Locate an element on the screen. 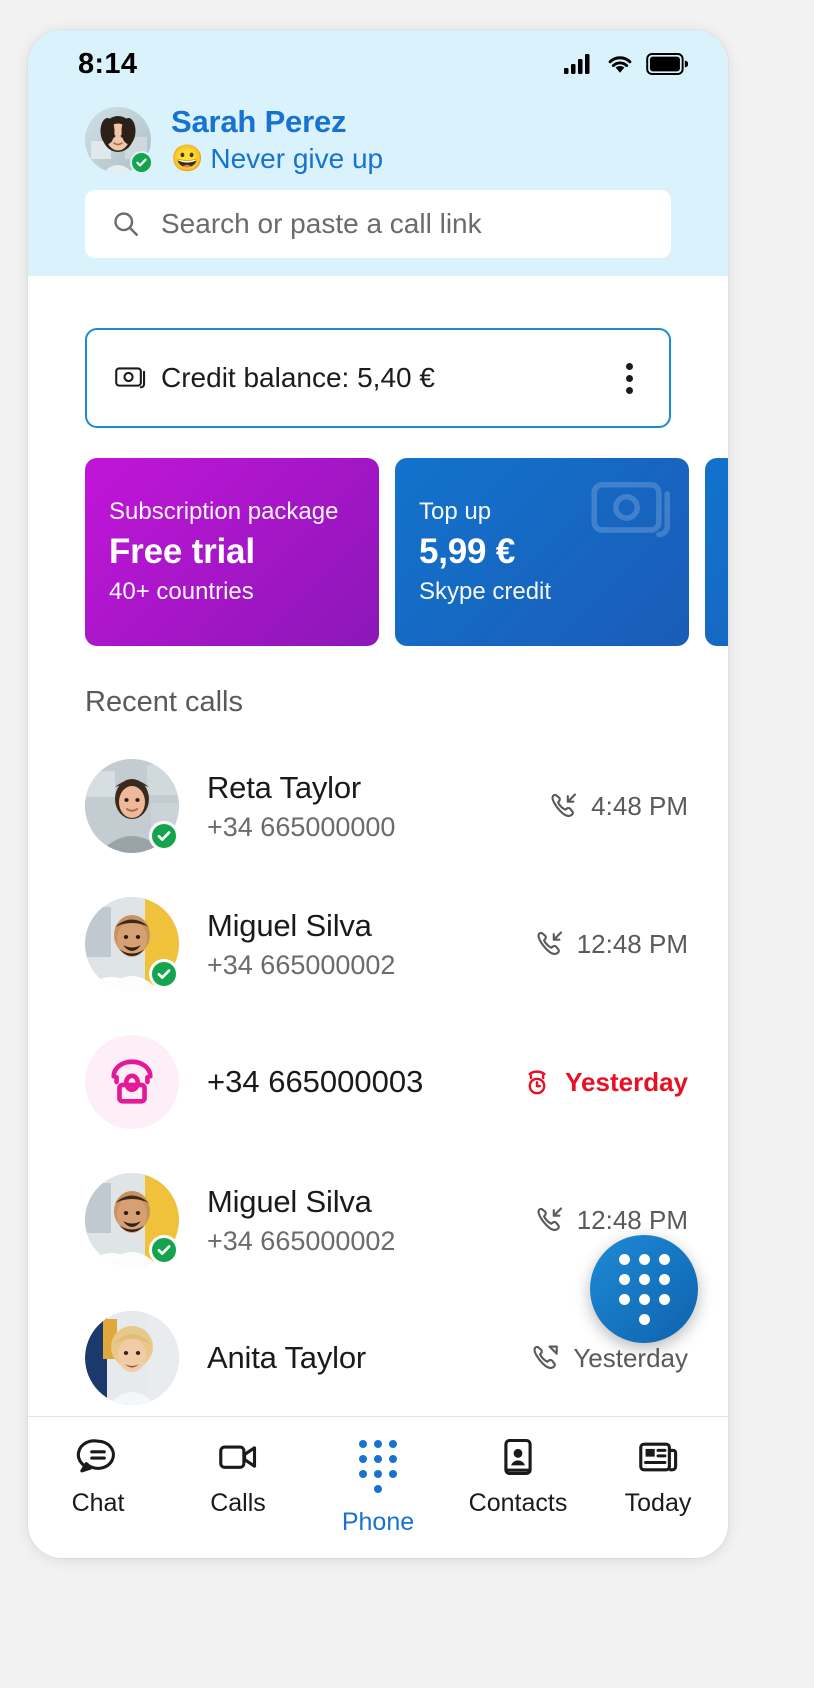 This screenshot has height=1688, width=814. credit-balance-label: Credit balance: 5,40 € is located at coordinates (298, 378).